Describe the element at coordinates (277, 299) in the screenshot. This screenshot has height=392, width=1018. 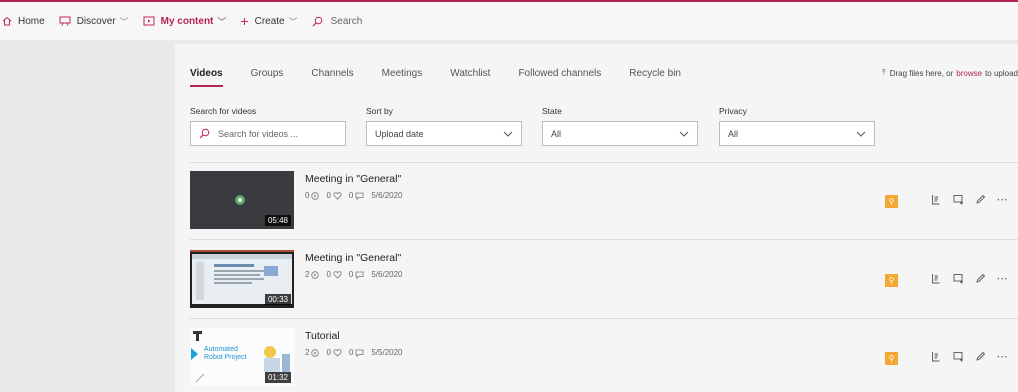
I see `duration-badge: 00:33` at that location.